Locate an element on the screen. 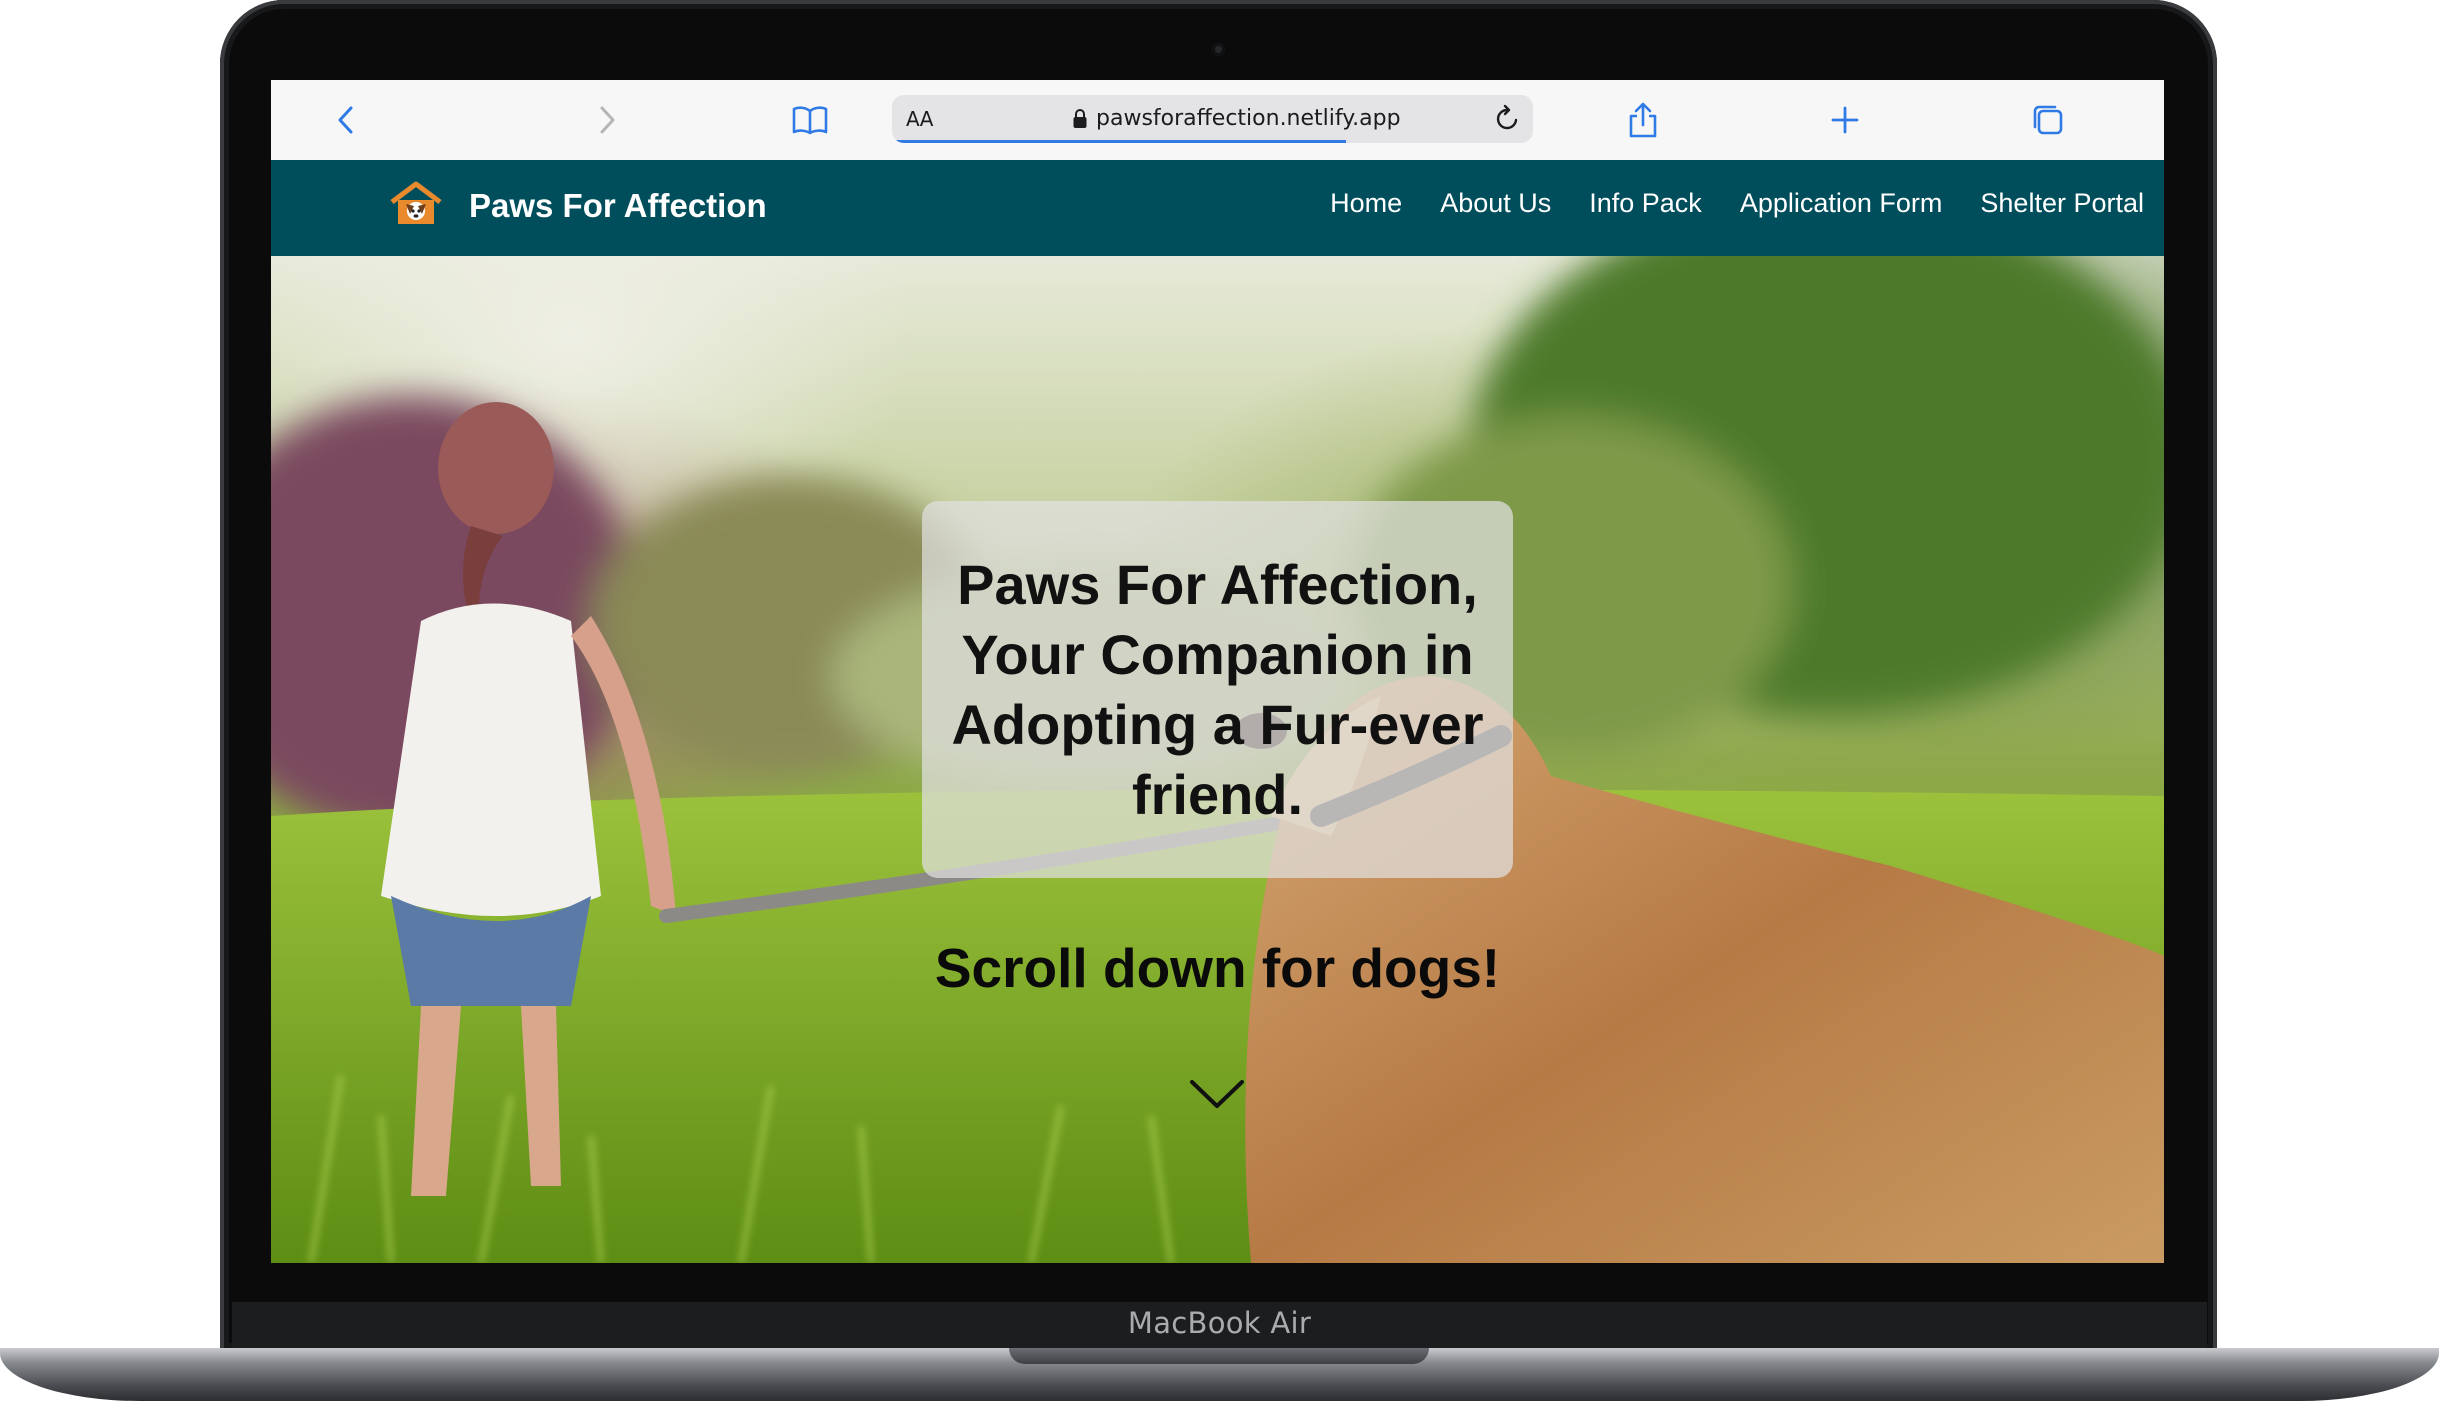 The width and height of the screenshot is (2439, 1401). address-bar: AA pawsforaffection.netlify.app is located at coordinates (1212, 119).